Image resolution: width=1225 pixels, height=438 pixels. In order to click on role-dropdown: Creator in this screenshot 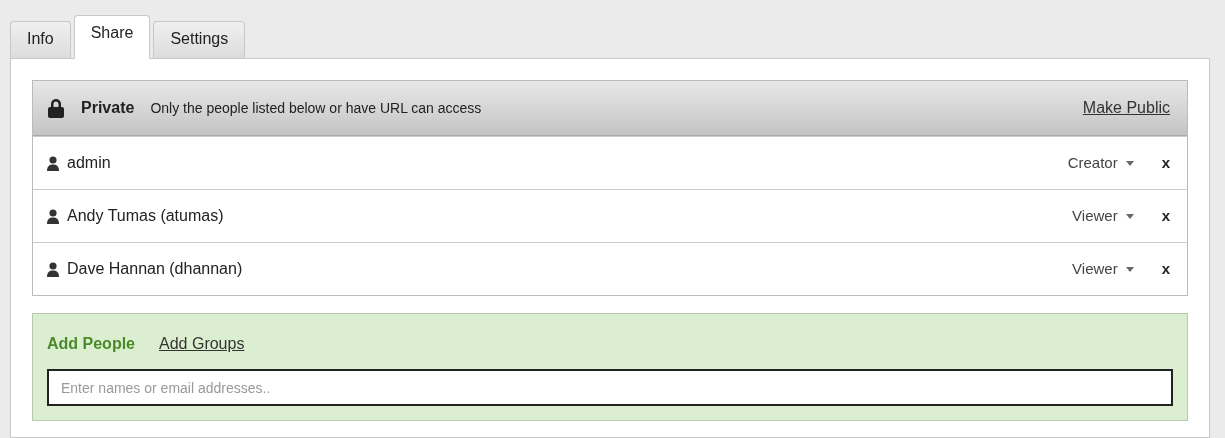, I will do `click(1100, 163)`.